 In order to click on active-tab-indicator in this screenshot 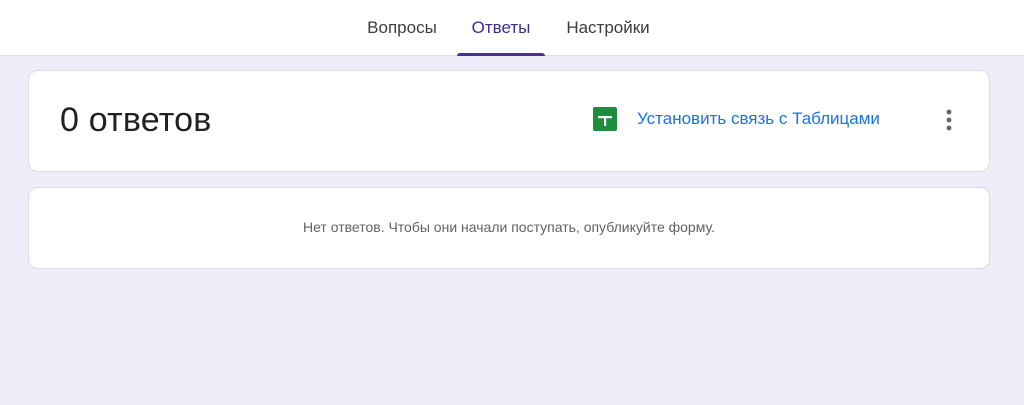, I will do `click(501, 54)`.